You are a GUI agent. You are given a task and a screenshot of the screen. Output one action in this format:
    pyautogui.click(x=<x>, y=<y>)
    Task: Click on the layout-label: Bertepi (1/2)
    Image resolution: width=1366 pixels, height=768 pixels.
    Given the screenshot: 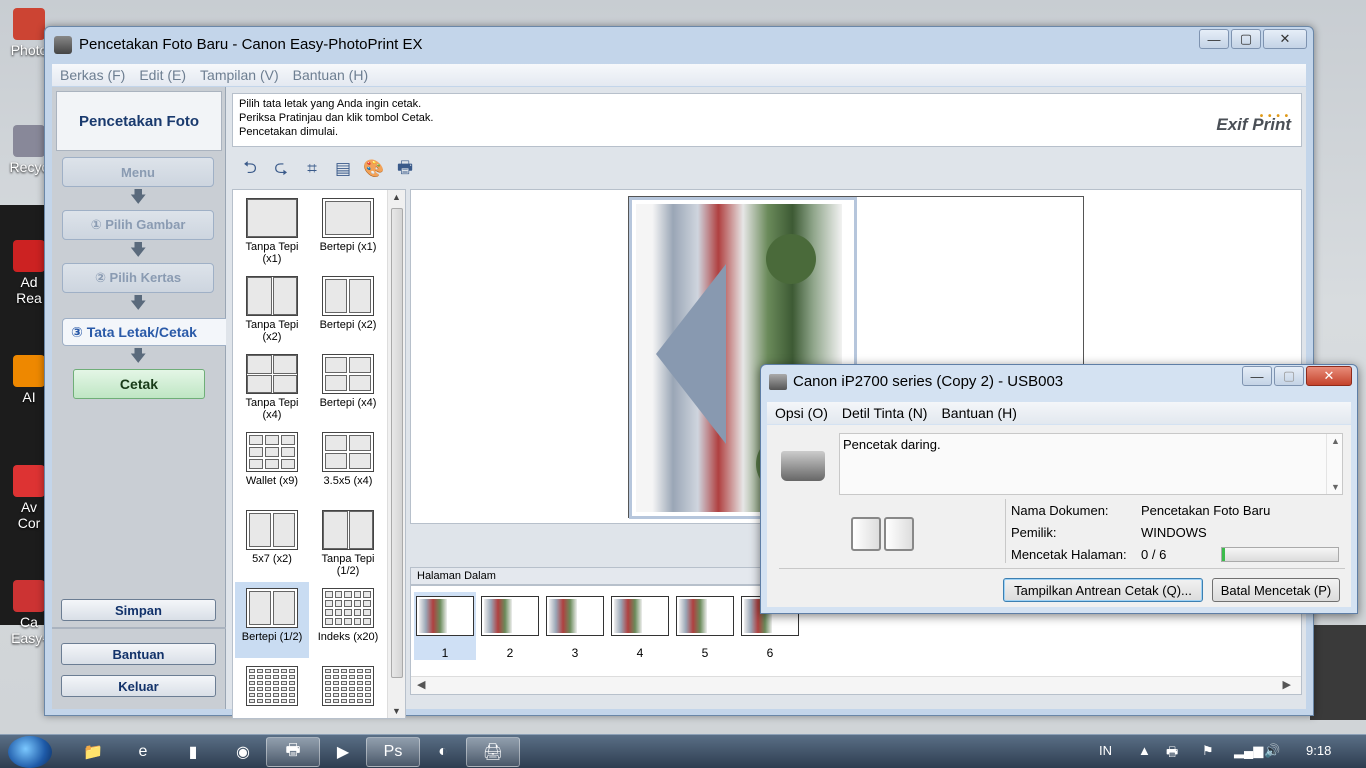 What is the action you would take?
    pyautogui.click(x=272, y=637)
    